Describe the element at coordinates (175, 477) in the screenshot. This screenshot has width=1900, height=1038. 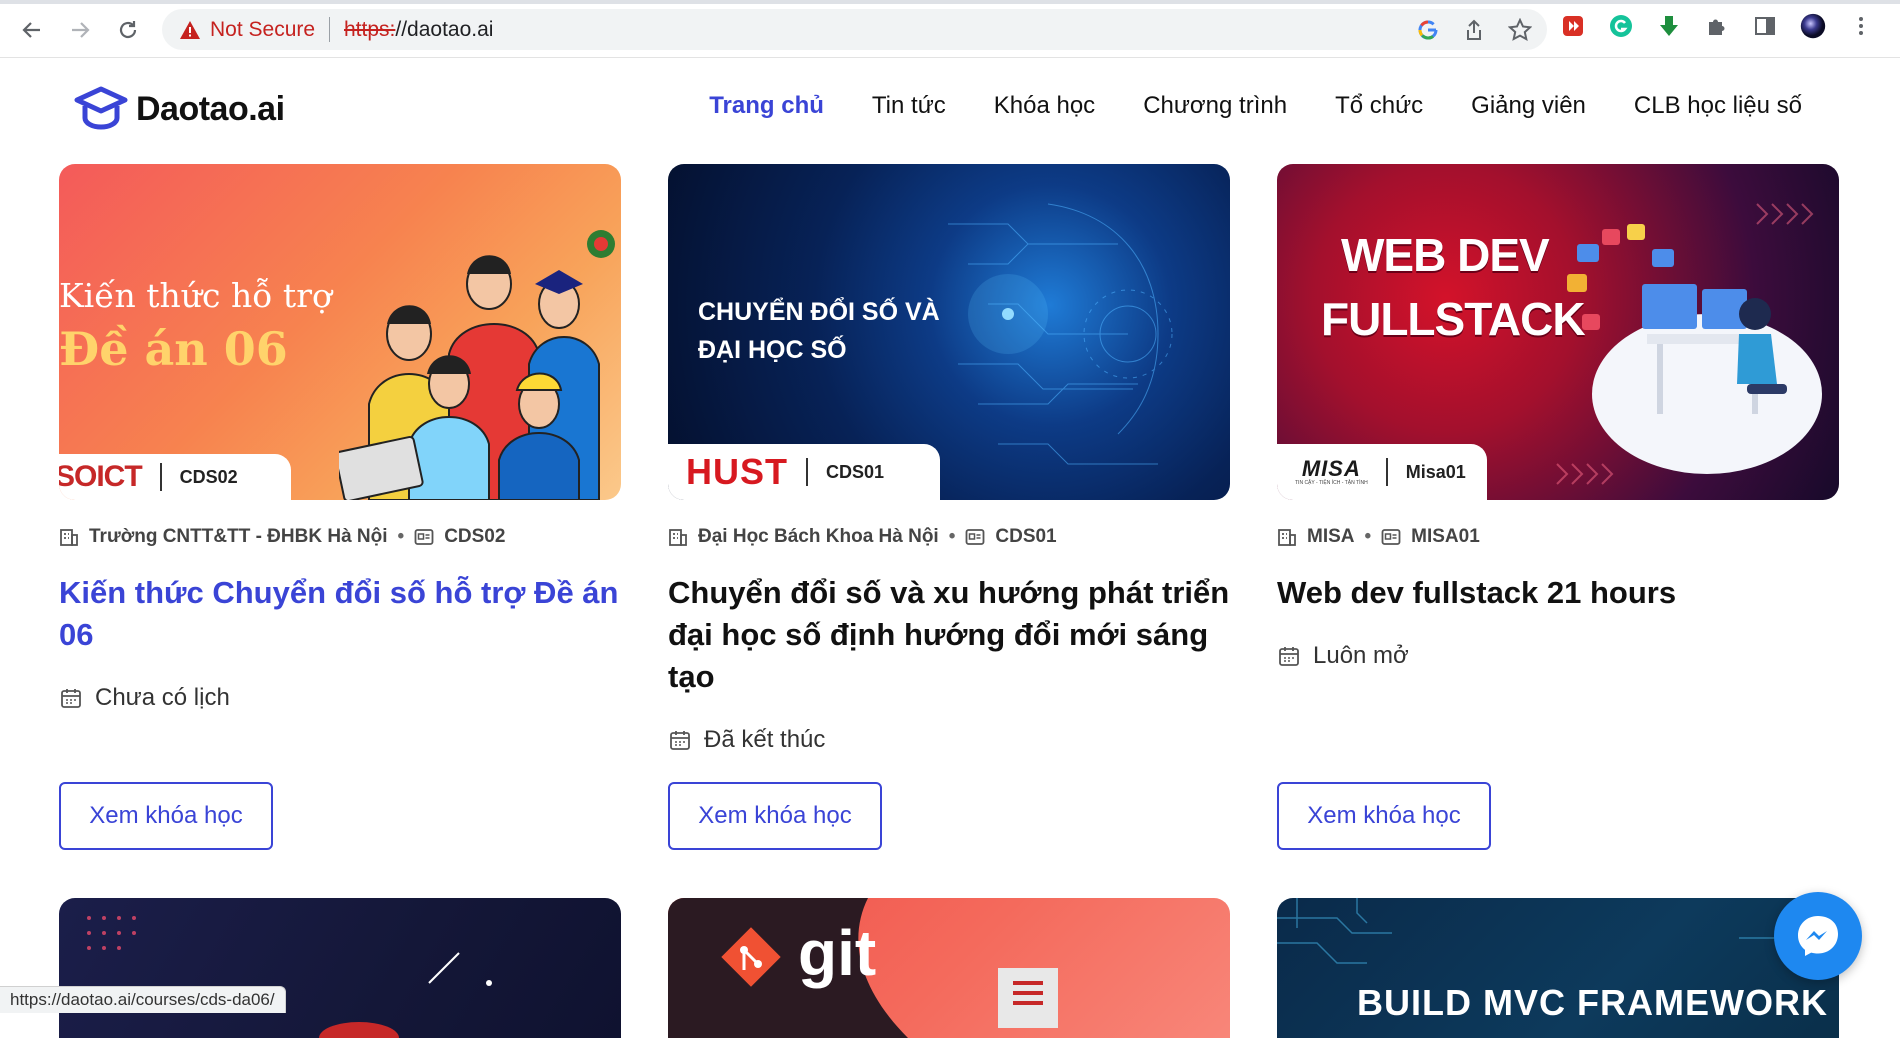
I see `course-badge: SOICT CDS02` at that location.